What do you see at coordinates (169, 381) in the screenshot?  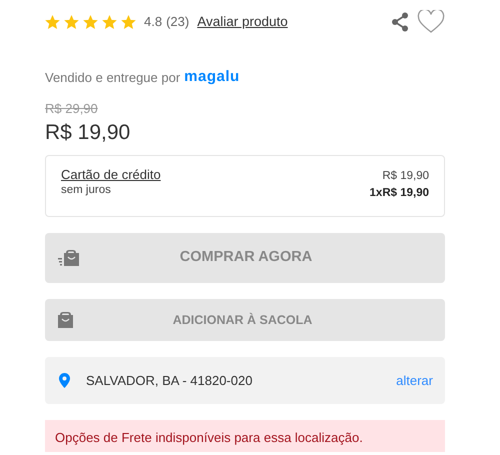 I see `delivery-address: SALVADOR, BA - 41820-020` at bounding box center [169, 381].